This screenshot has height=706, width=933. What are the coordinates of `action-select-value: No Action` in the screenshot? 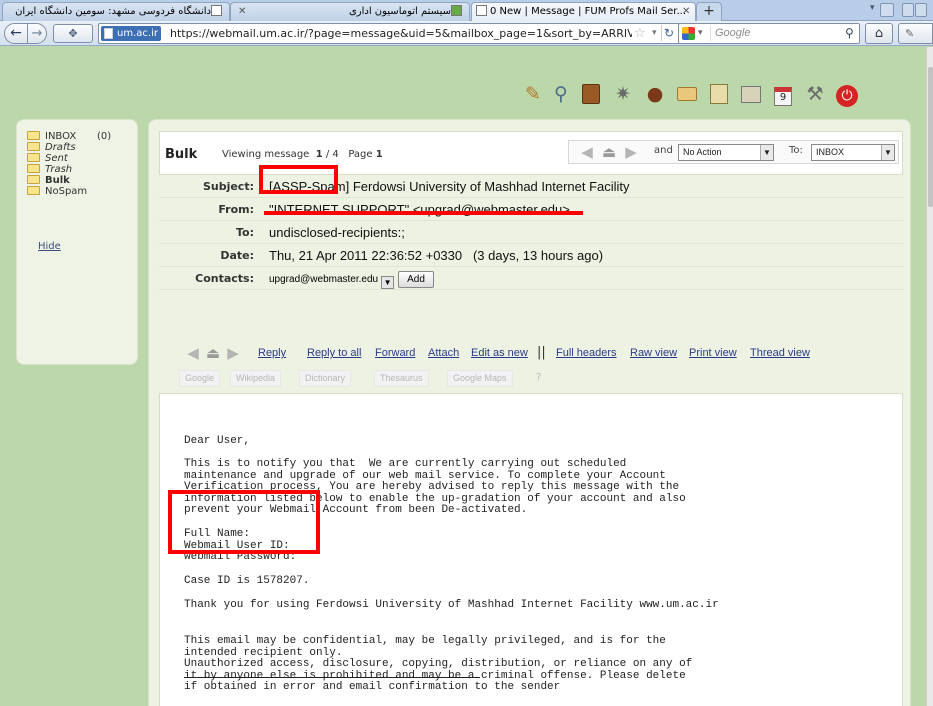 It's located at (702, 152).